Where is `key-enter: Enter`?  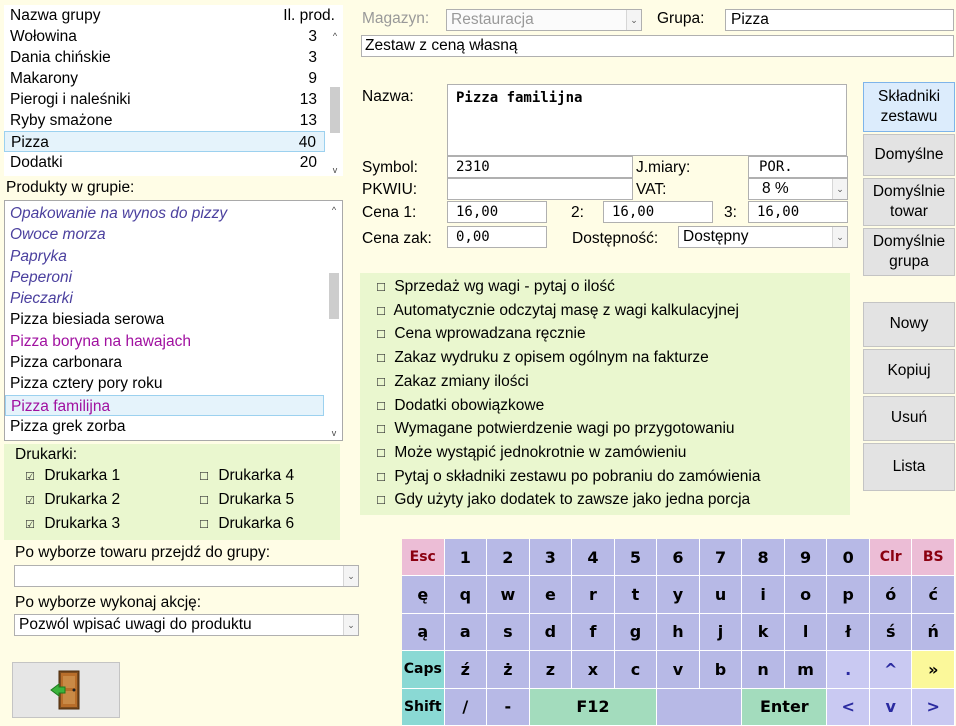 key-enter: Enter is located at coordinates (785, 707).